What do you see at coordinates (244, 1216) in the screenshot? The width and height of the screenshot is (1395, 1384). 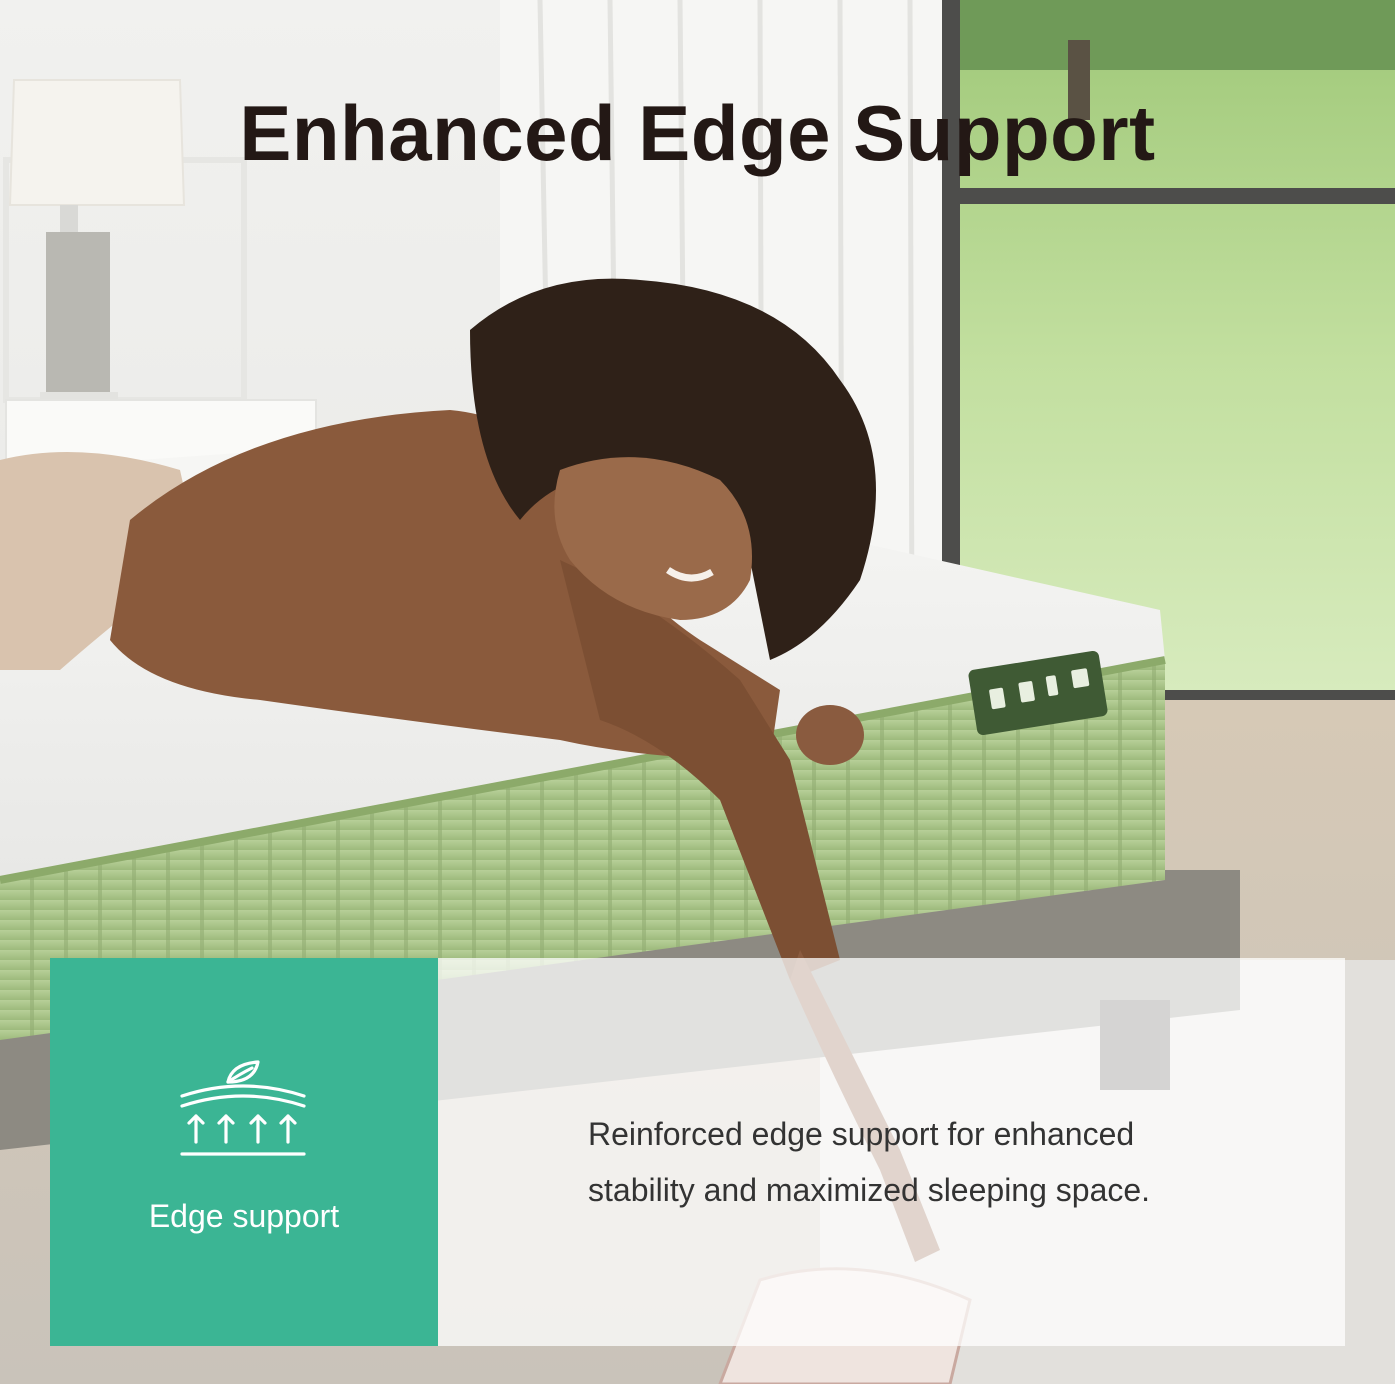 I see `feature-label: Edge support` at bounding box center [244, 1216].